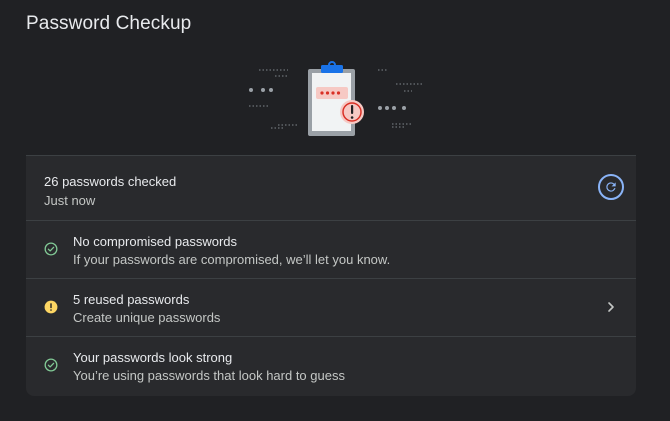  I want to click on refresh-icon, so click(611, 187).